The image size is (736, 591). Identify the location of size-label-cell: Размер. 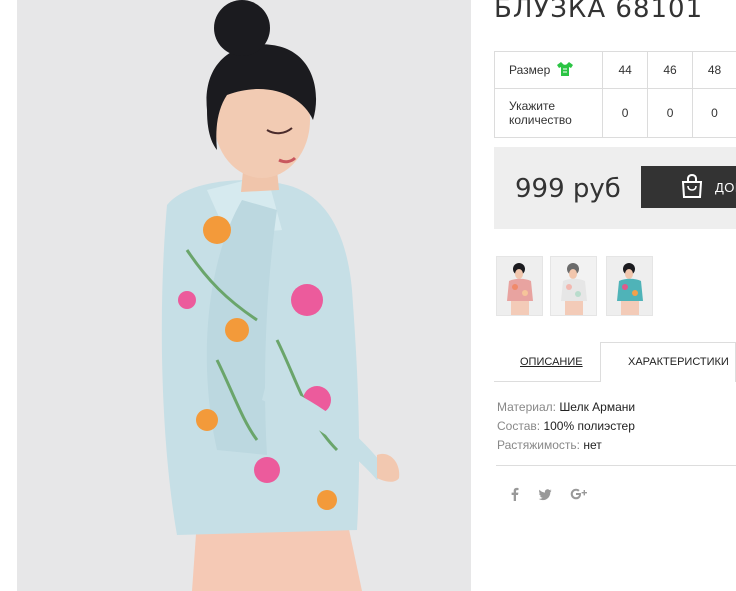
(548, 70).